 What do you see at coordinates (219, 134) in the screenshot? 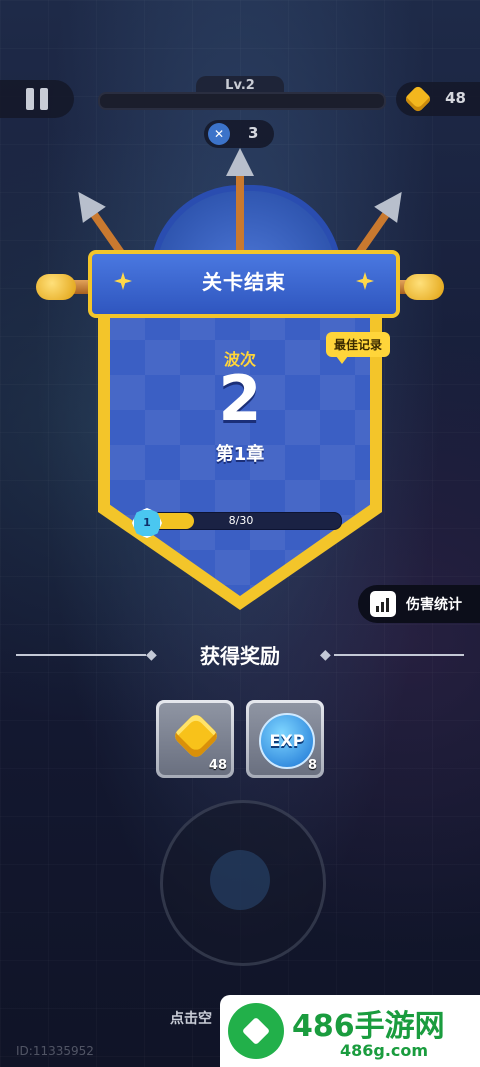
I see `crossed-swords-icon: ✕` at bounding box center [219, 134].